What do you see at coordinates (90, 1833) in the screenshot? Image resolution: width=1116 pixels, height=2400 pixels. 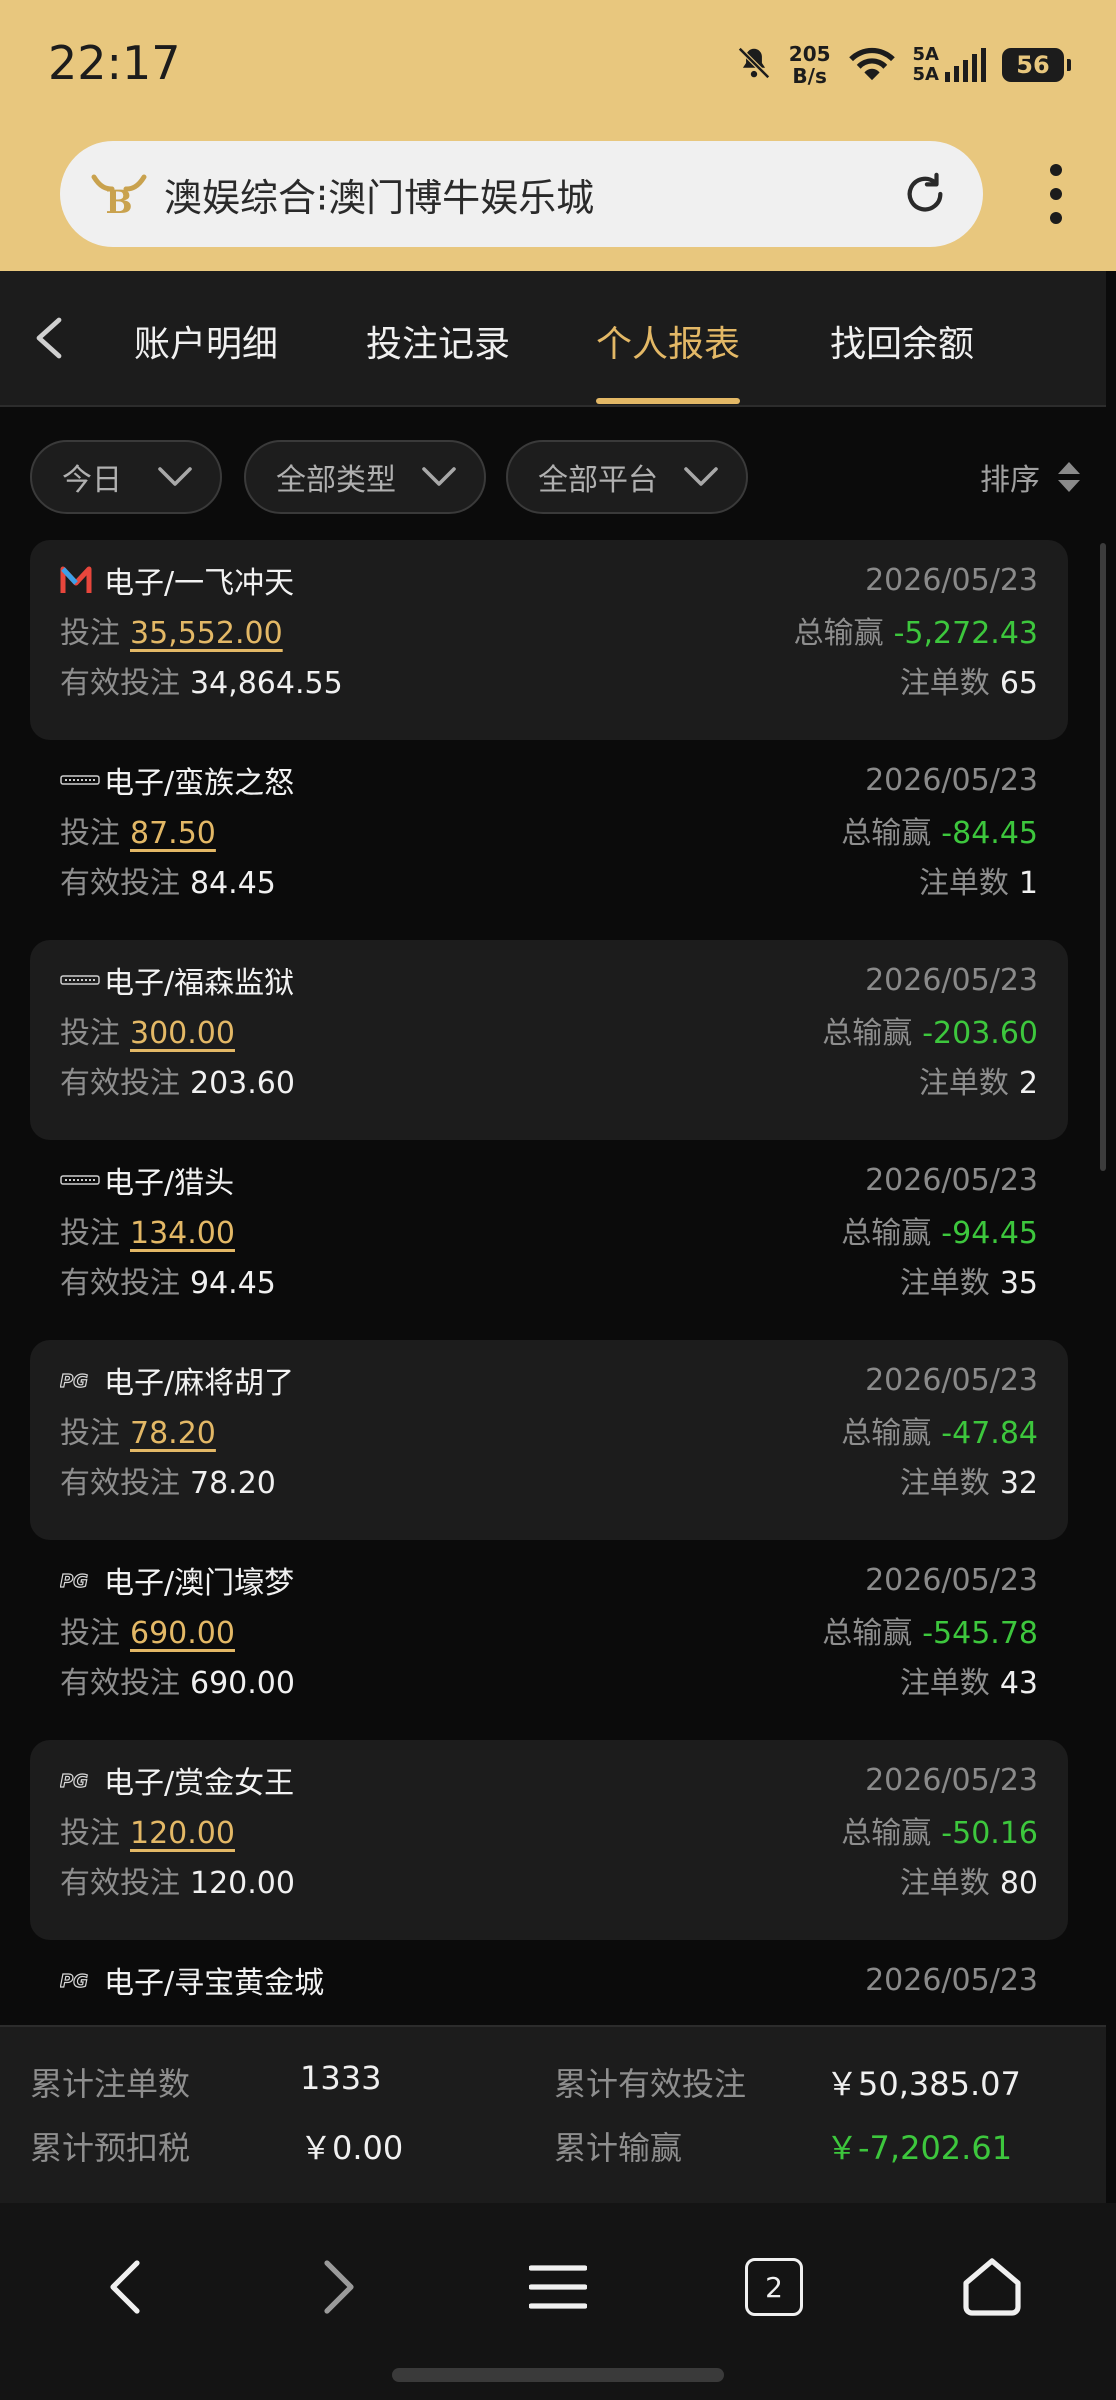 I see `bet-label: 投注` at bounding box center [90, 1833].